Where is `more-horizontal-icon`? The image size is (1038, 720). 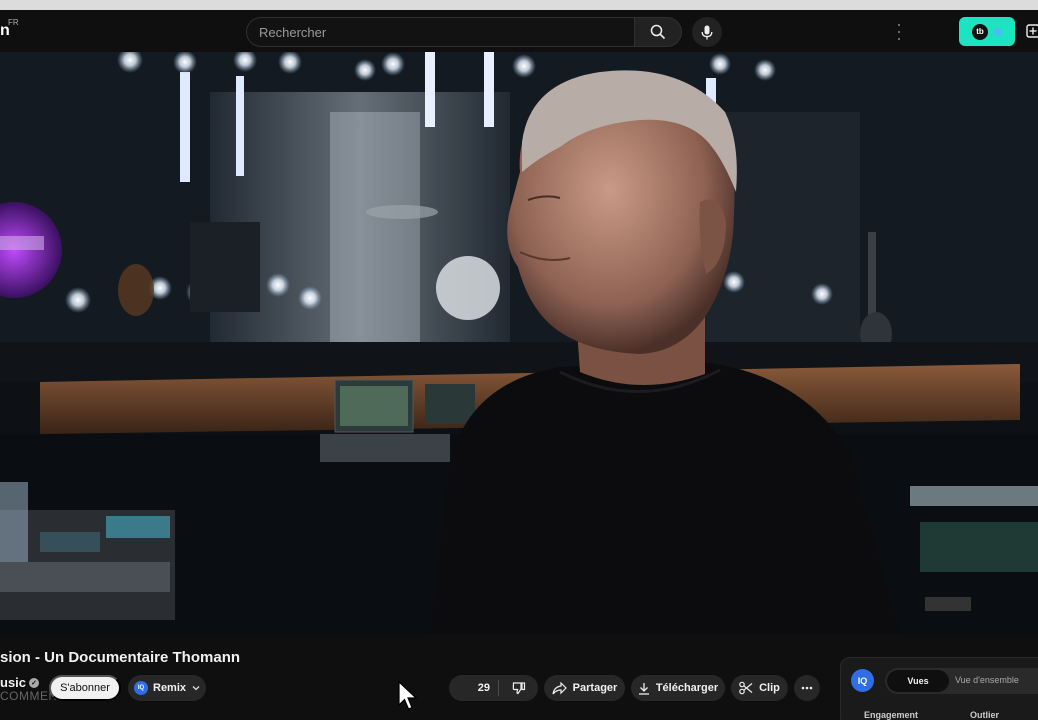
more-horizontal-icon is located at coordinates (807, 688).